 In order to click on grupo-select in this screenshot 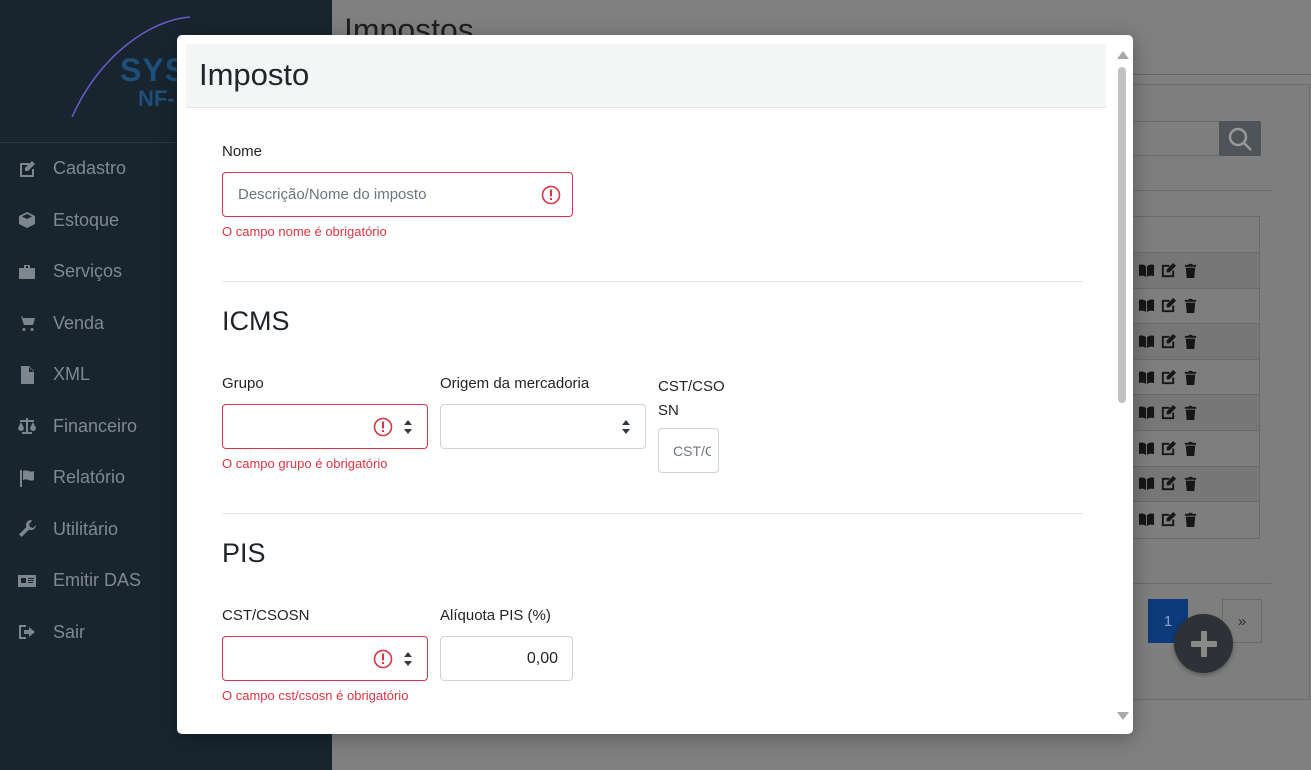, I will do `click(325, 426)`.